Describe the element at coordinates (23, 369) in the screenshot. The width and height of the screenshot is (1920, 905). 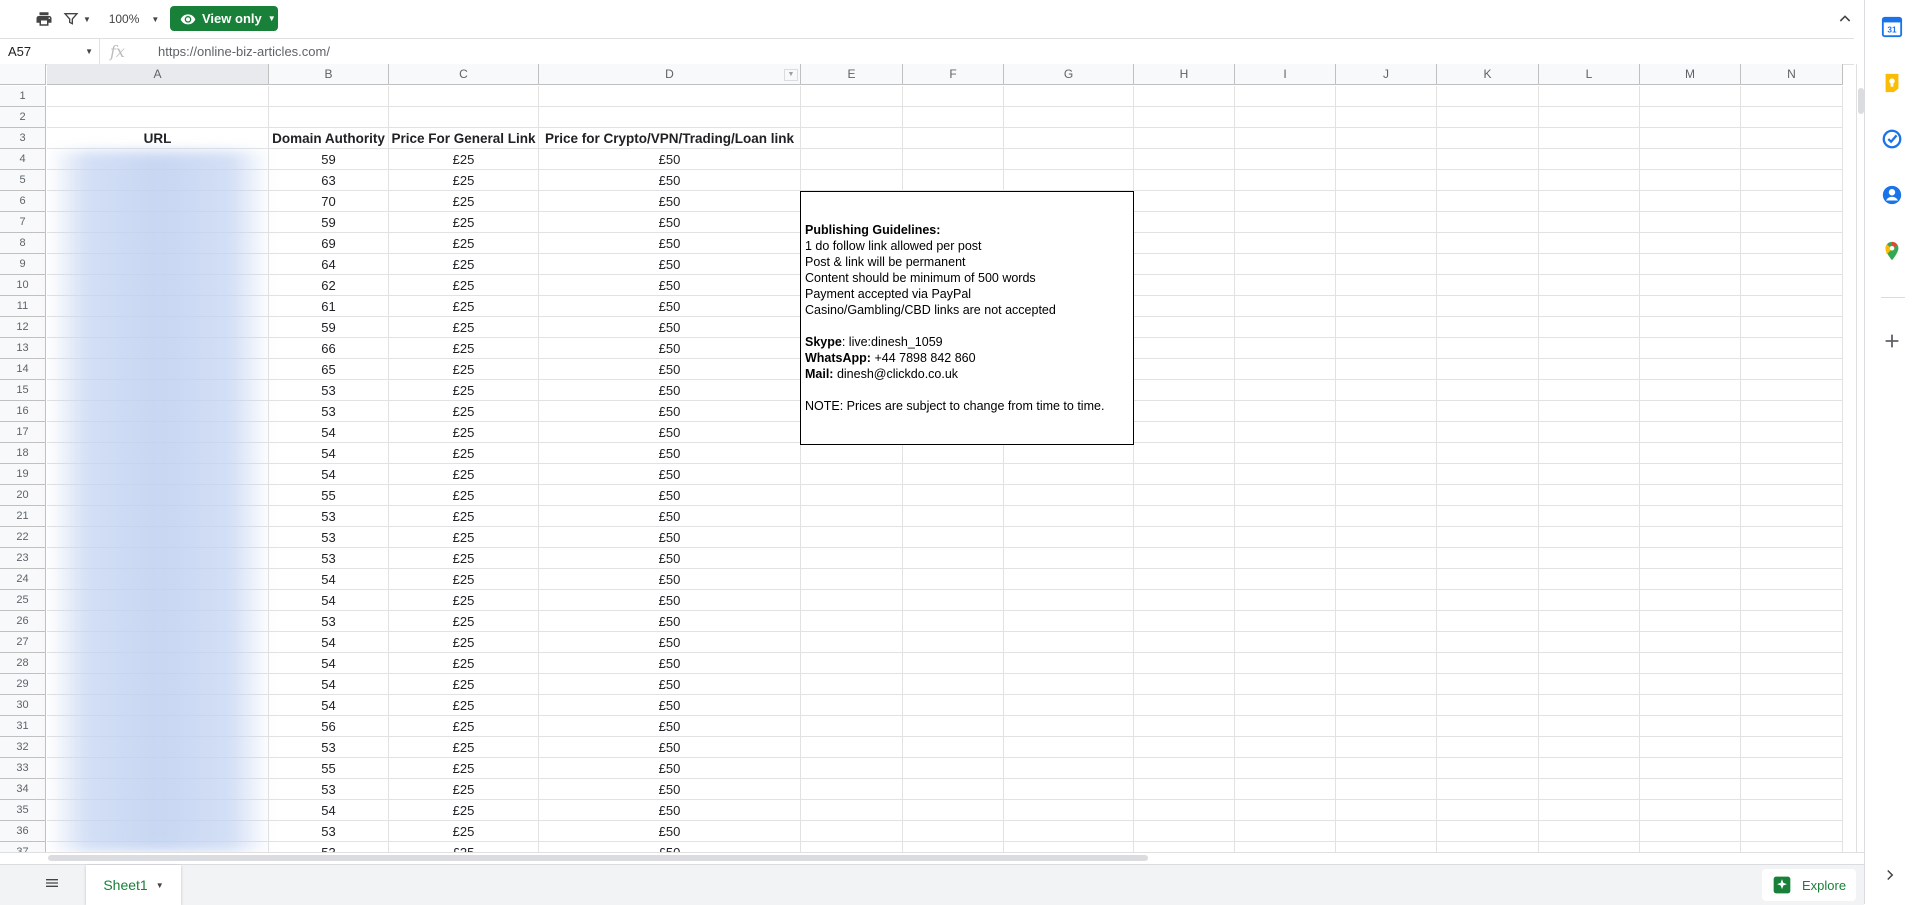
I see `row-header: 14` at that location.